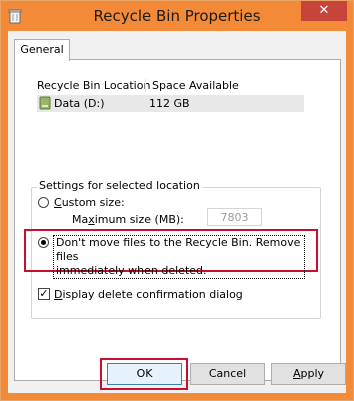 The height and width of the screenshot is (401, 354). What do you see at coordinates (308, 374) in the screenshot?
I see `apply-button: Apply` at bounding box center [308, 374].